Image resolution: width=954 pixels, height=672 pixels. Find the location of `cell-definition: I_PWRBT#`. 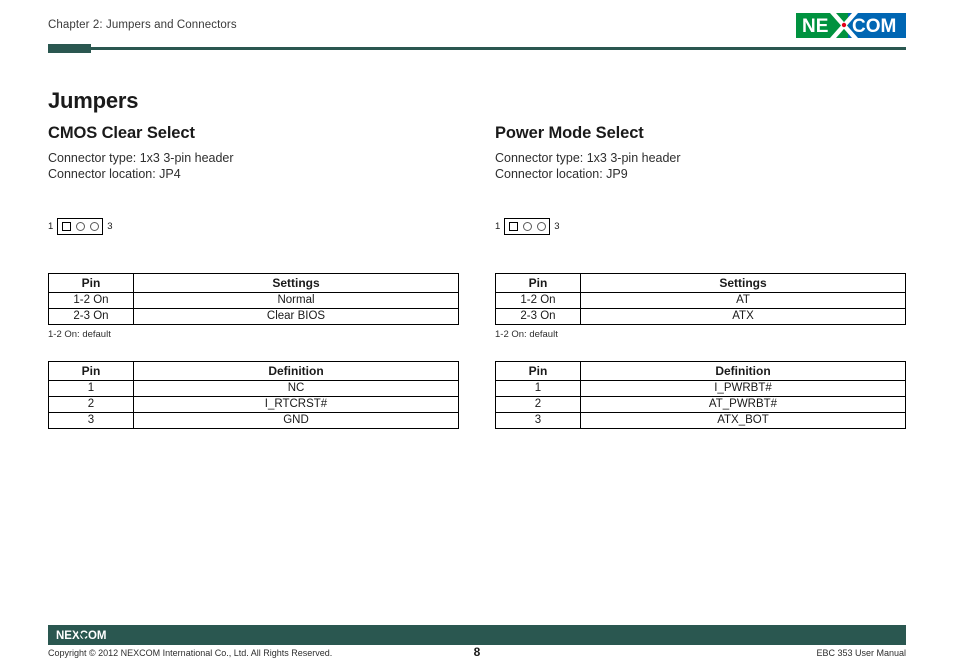

cell-definition: I_PWRBT# is located at coordinates (743, 388).